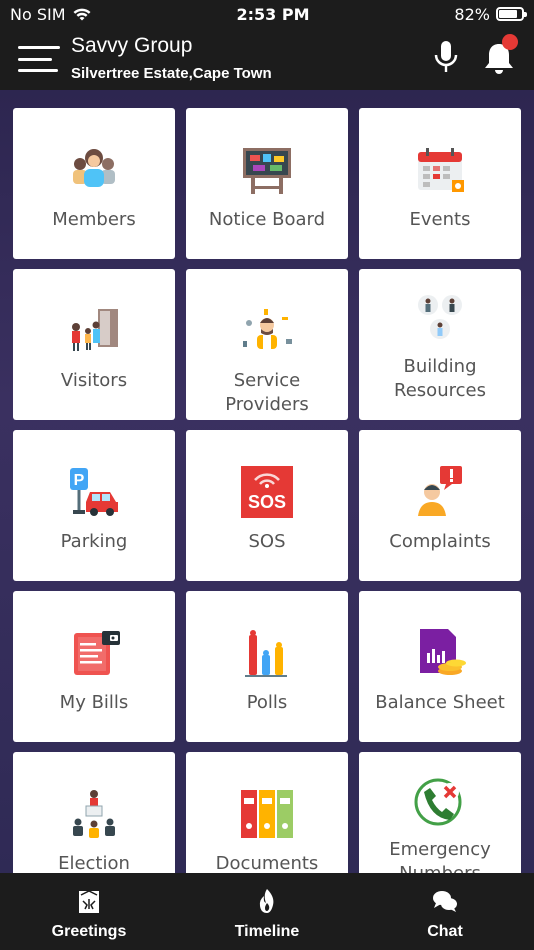 The width and height of the screenshot is (534, 950). What do you see at coordinates (440, 856) in the screenshot?
I see `tile-label: Emergency Numbers` at bounding box center [440, 856].